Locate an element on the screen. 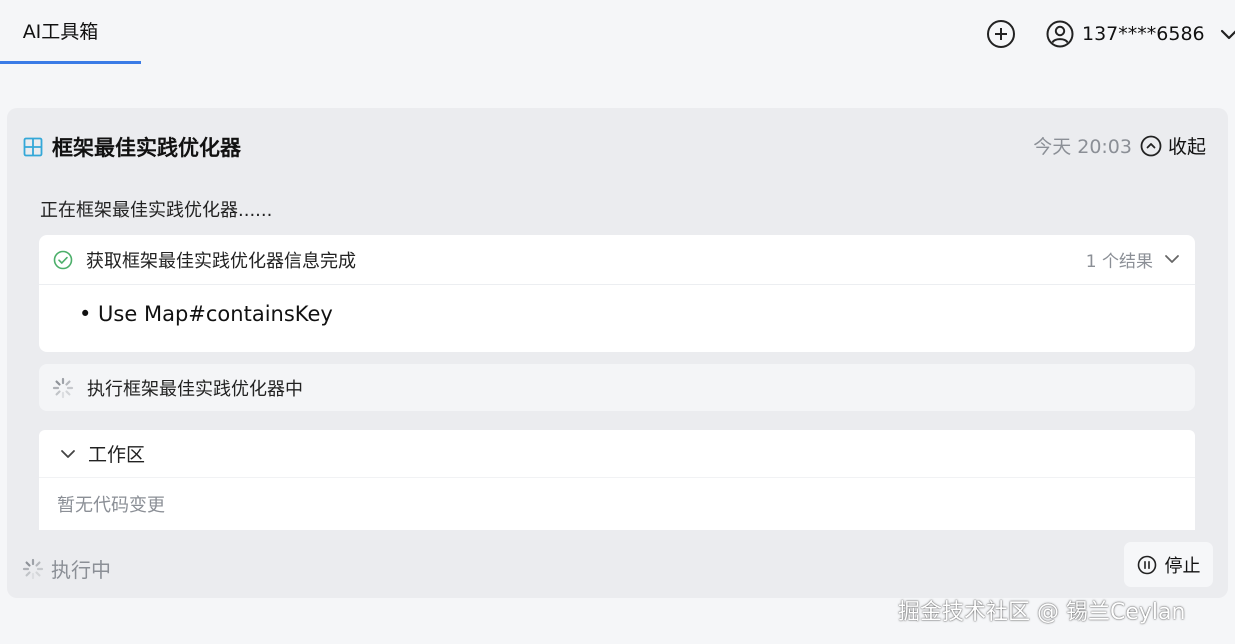 Image resolution: width=1235 pixels, height=644 pixels. executing-label: 执行框架最佳实践优化器中 is located at coordinates (195, 389).